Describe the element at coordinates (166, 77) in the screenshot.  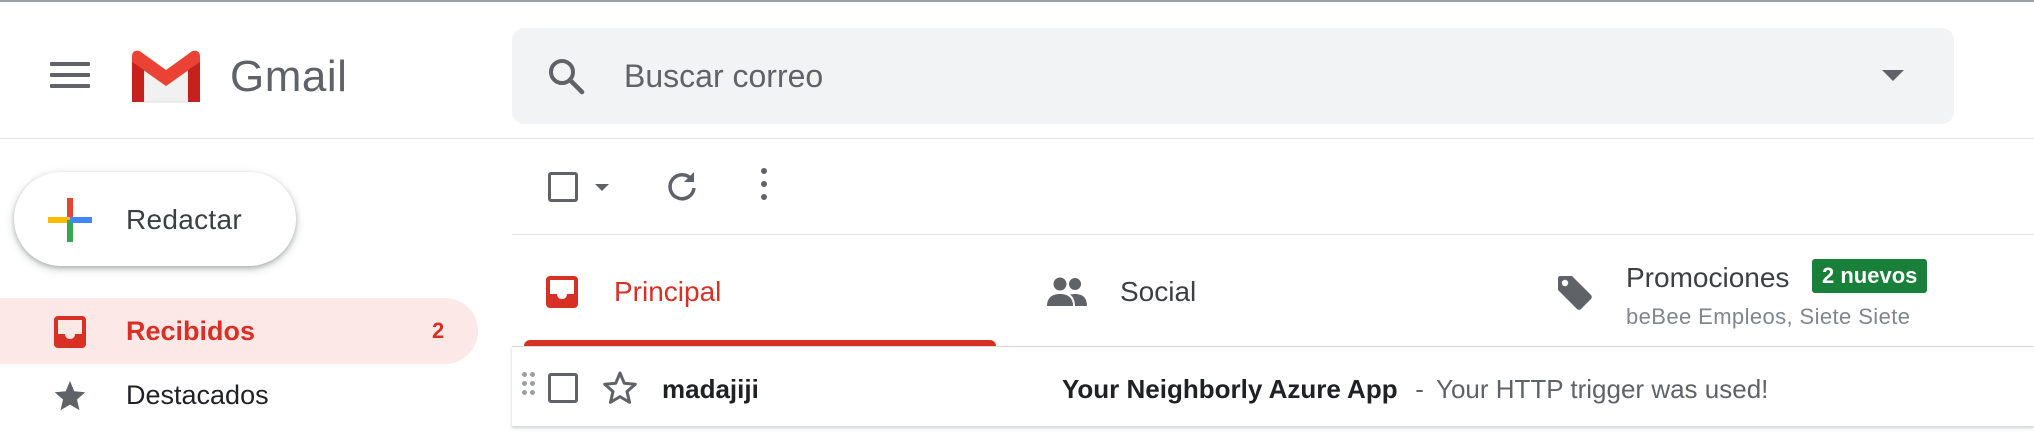
I see `gmail-logo` at that location.